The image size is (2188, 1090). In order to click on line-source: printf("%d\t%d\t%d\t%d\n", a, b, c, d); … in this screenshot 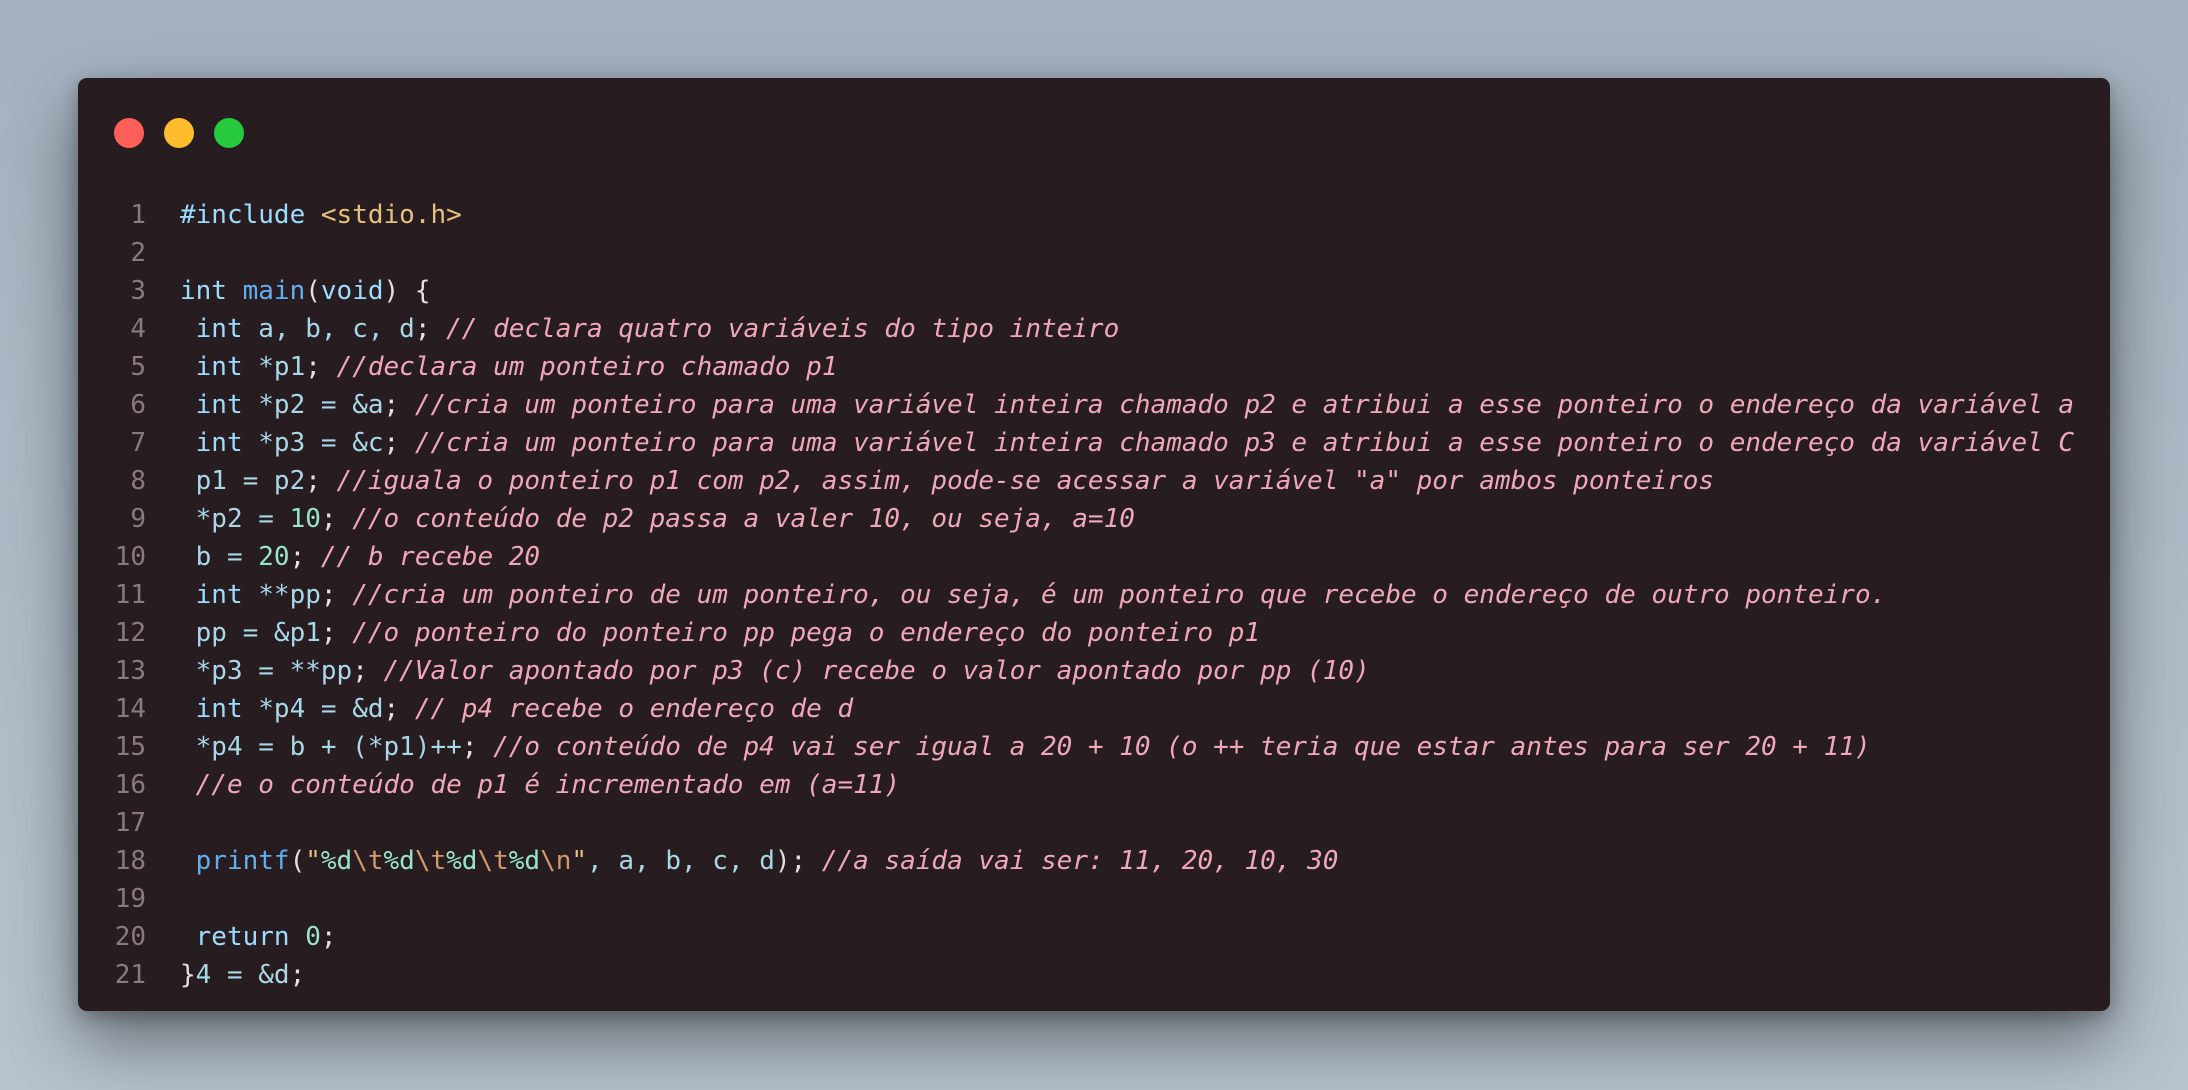, I will do `click(742, 861)`.